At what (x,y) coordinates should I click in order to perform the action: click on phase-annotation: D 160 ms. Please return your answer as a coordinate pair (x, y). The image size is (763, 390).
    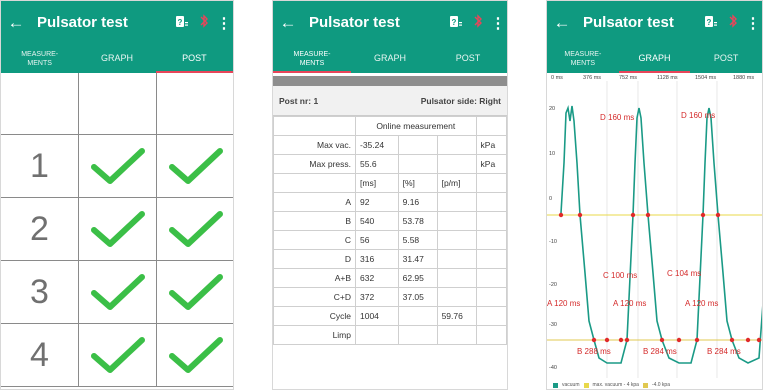
    Looking at the image, I should click on (698, 115).